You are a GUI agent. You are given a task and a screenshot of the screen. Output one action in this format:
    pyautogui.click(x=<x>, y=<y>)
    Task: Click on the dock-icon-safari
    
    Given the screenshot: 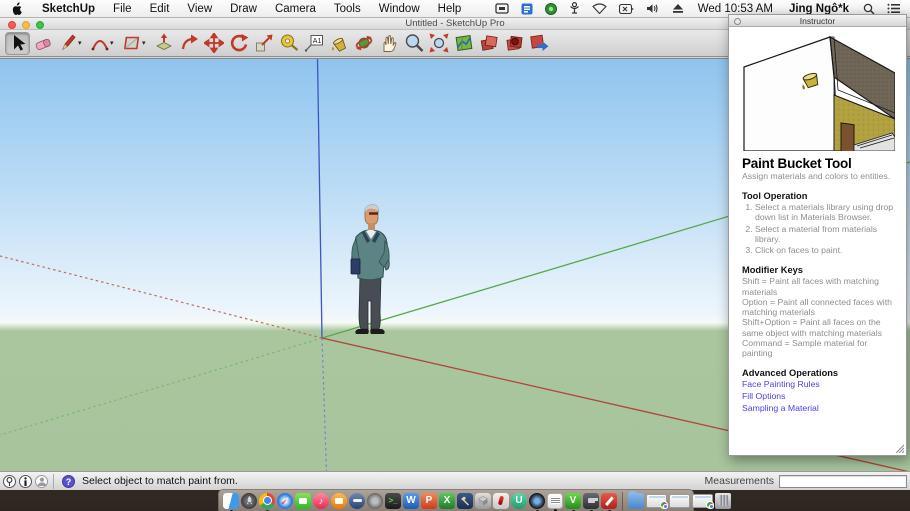 What is the action you would take?
    pyautogui.click(x=285, y=500)
    